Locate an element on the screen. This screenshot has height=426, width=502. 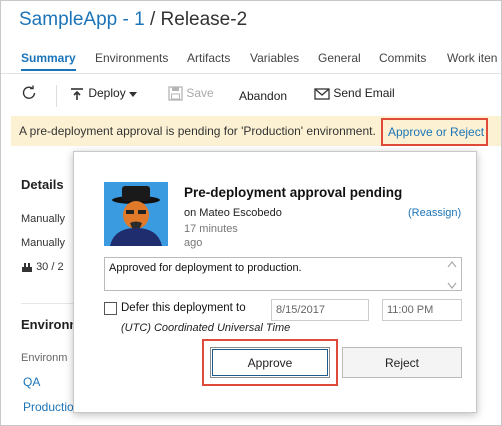
approval-title: Pre-deployment approval pending is located at coordinates (293, 192).